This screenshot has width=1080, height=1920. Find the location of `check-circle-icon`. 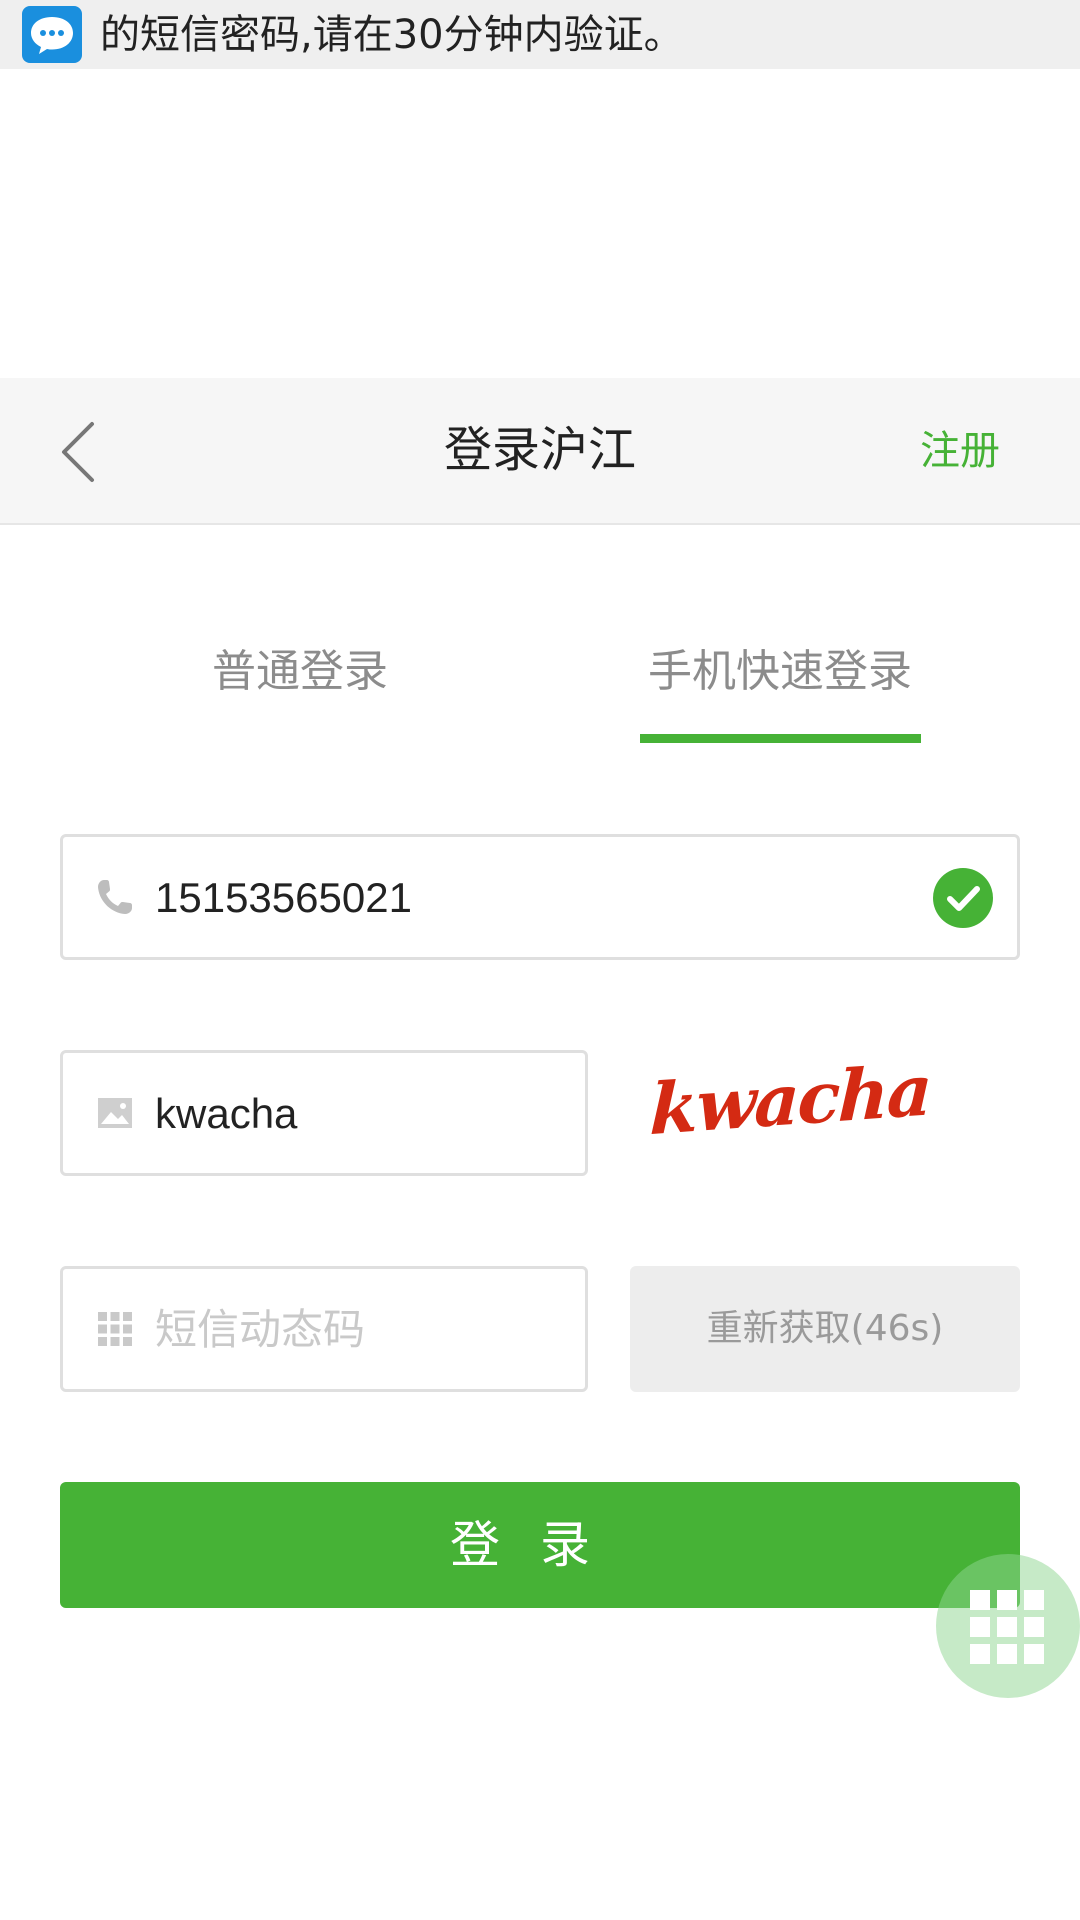

check-circle-icon is located at coordinates (963, 898).